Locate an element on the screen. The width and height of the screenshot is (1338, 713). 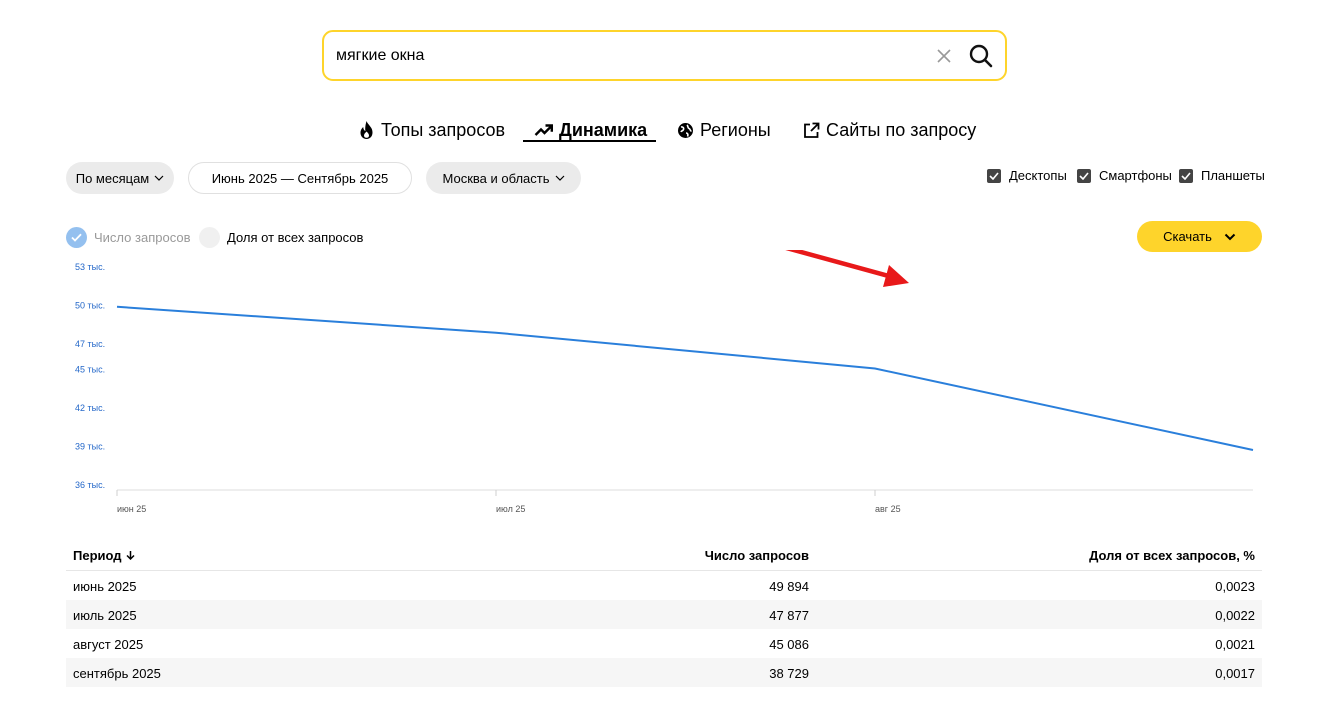
metric-count-toggle: Число запросов is located at coordinates (128, 237).